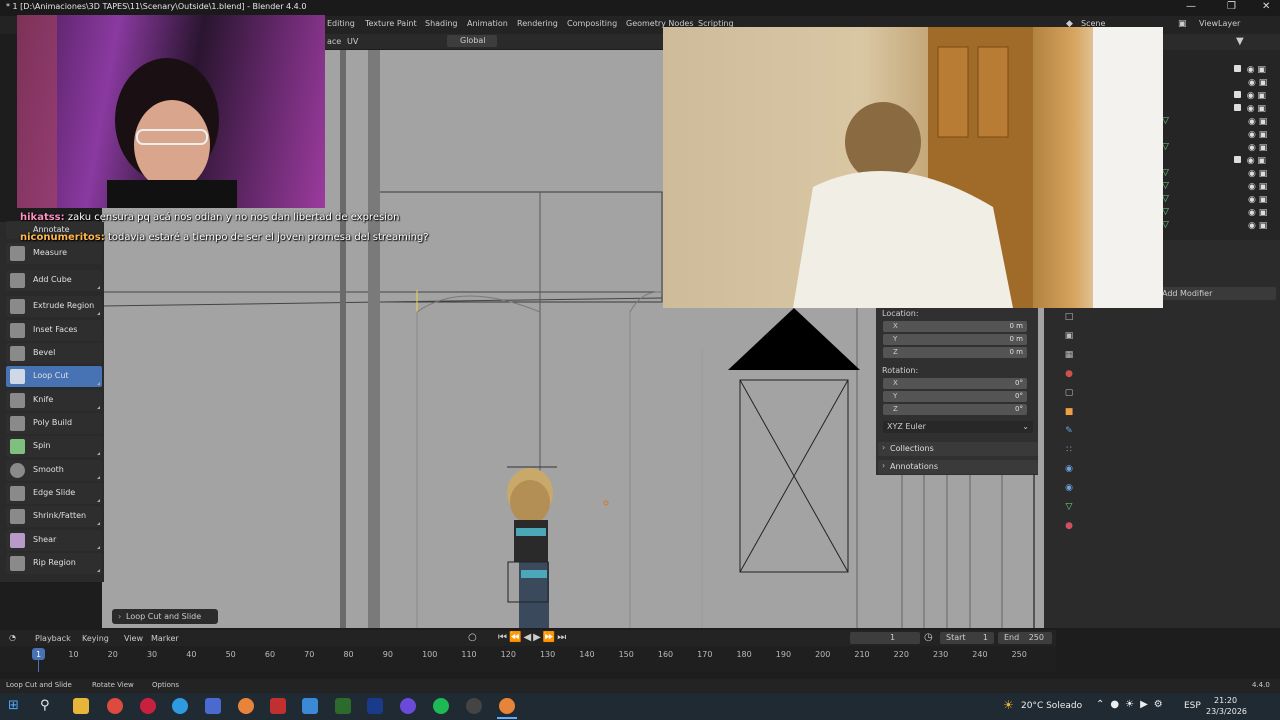  Describe the element at coordinates (1225, 700) in the screenshot. I see `clock-time: 21:20` at that location.